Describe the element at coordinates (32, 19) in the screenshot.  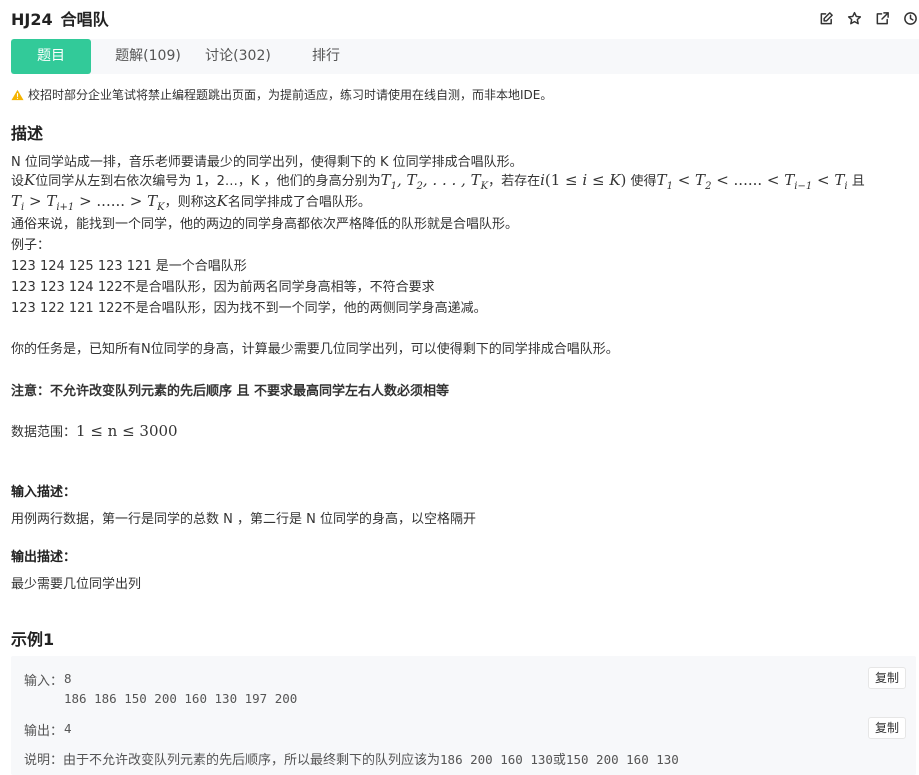
I see `problem-id: HJ24` at that location.